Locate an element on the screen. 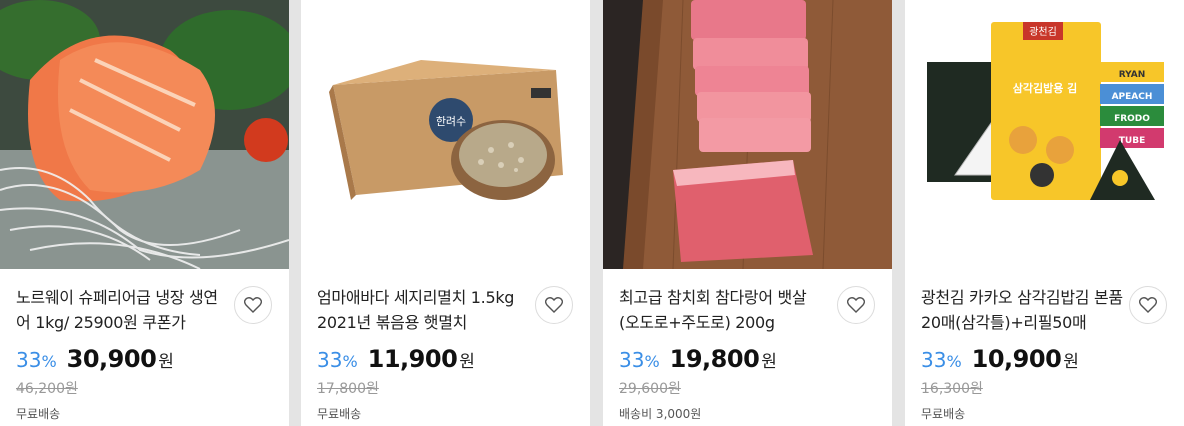  product-image-seaweed: 광천김 삼각김밥용 김 RYAN APEACH FRODO TUBE is located at coordinates (1044, 134).